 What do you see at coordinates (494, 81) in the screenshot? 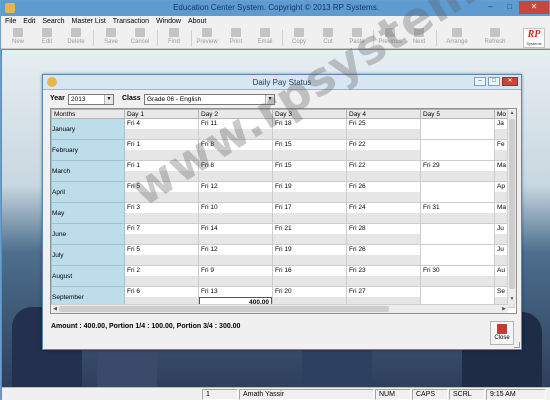
I see `dialog-maximize-button: □` at bounding box center [494, 81].